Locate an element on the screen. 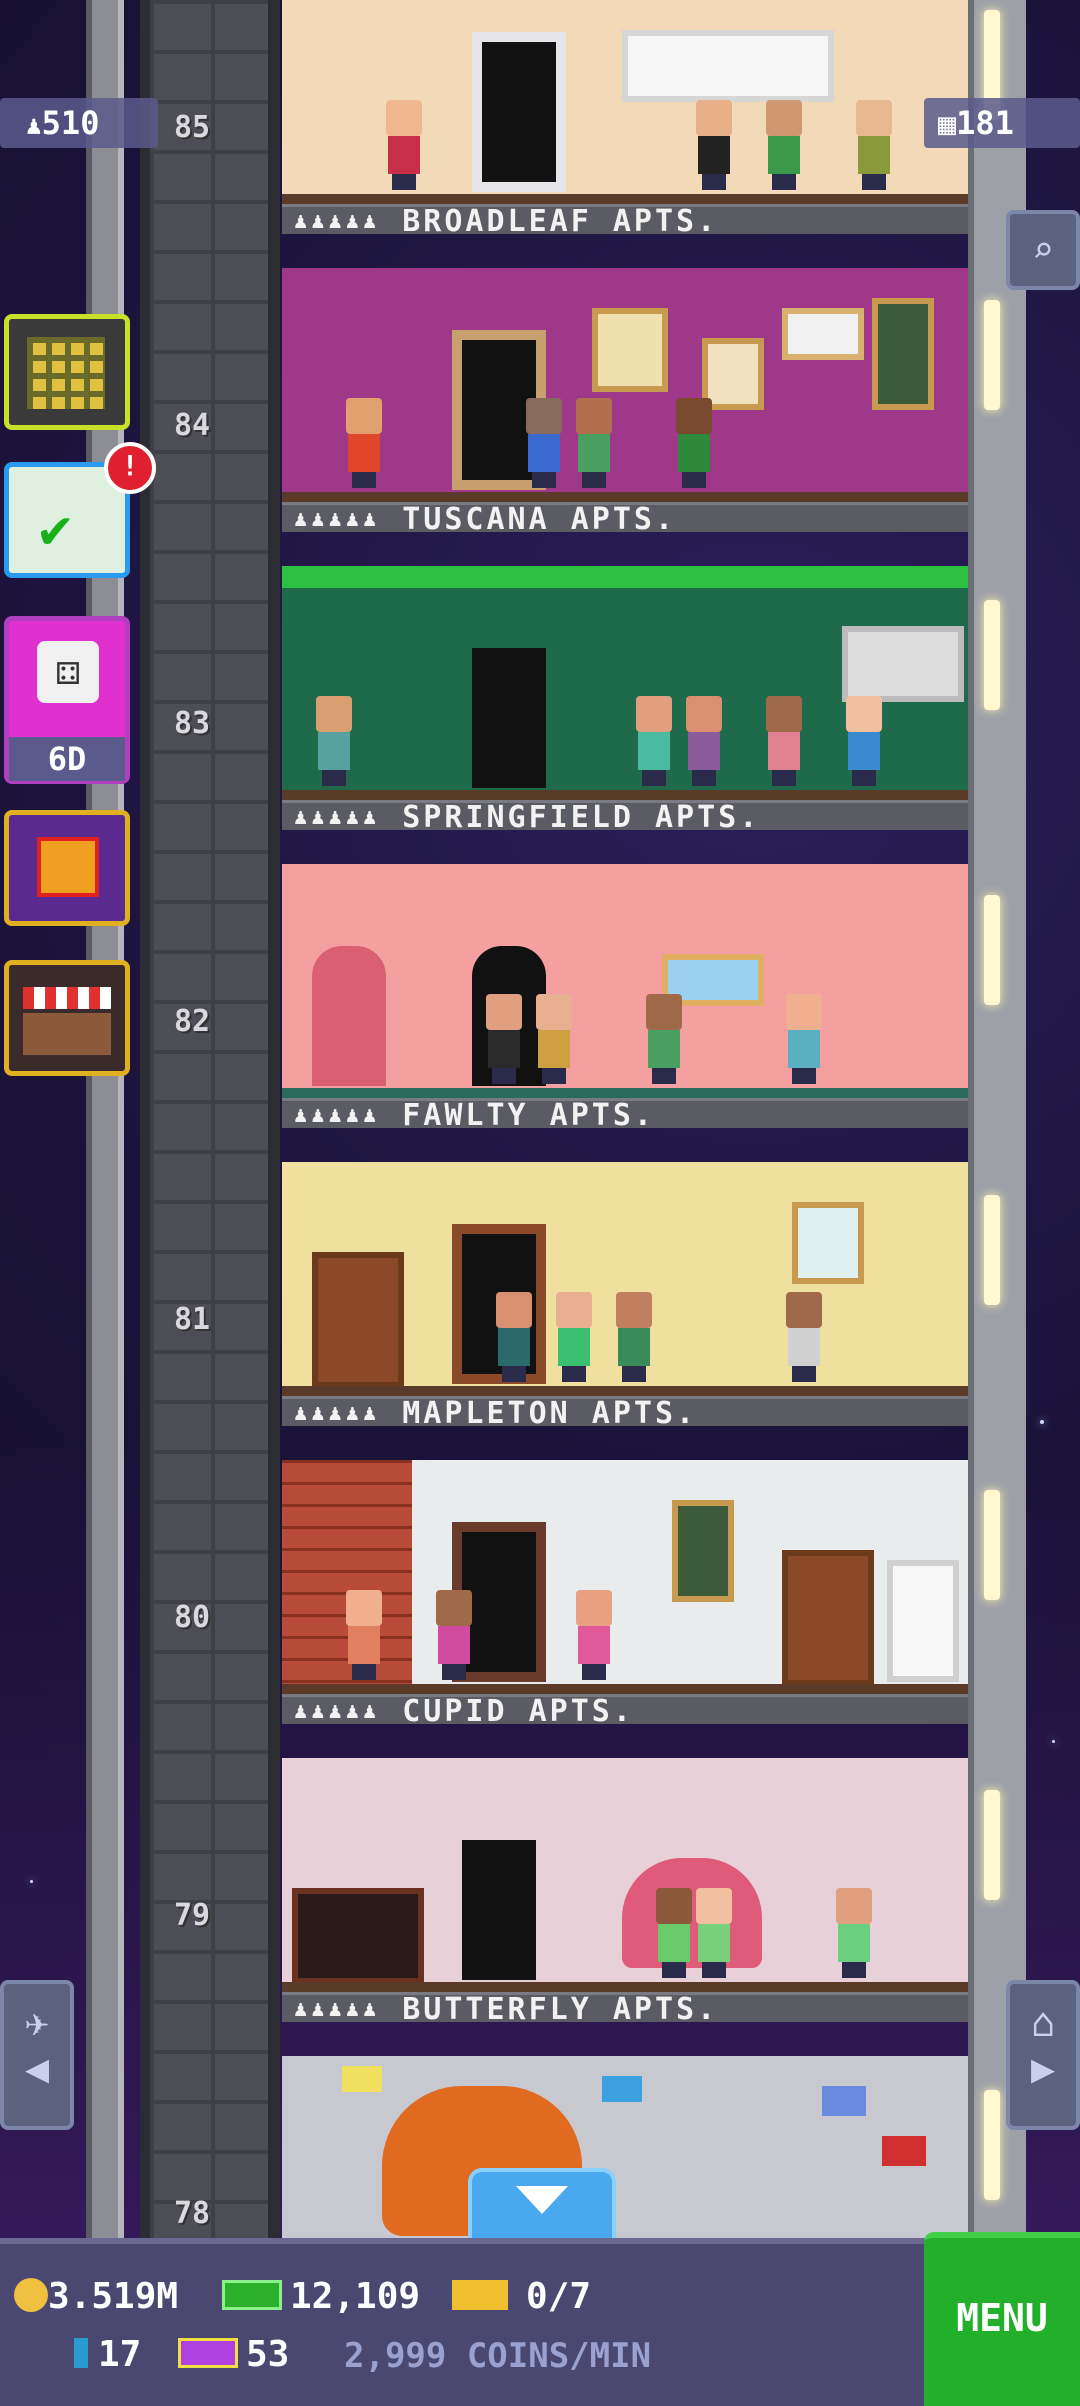 The image size is (1080, 2406). floor-82: ♟♟♟♟♟ FAWLTY APTS. is located at coordinates (625, 996).